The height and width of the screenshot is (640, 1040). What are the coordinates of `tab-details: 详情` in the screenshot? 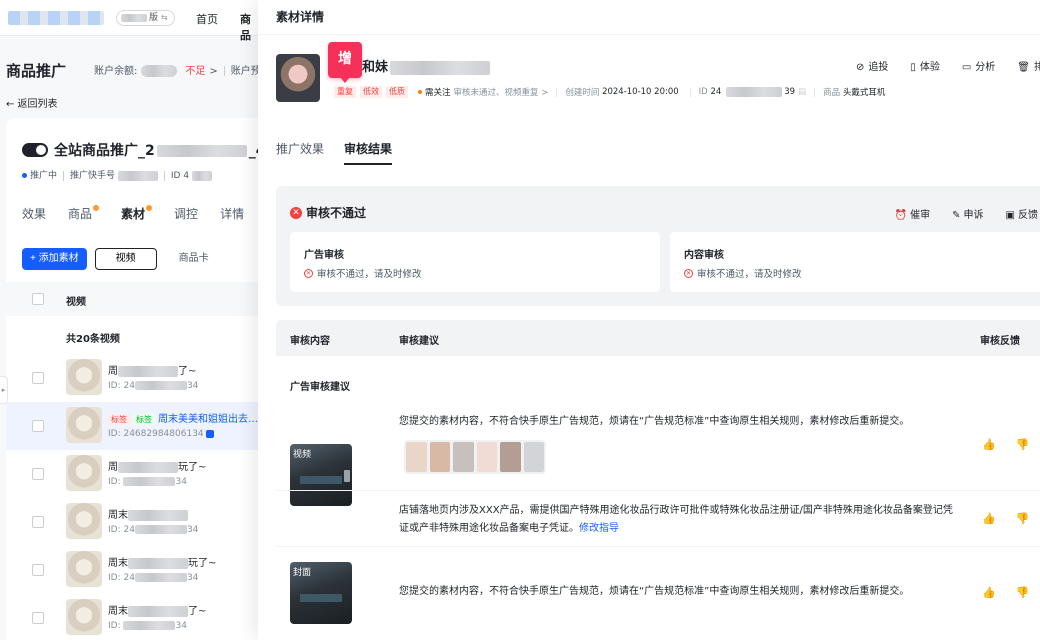 It's located at (232, 213).